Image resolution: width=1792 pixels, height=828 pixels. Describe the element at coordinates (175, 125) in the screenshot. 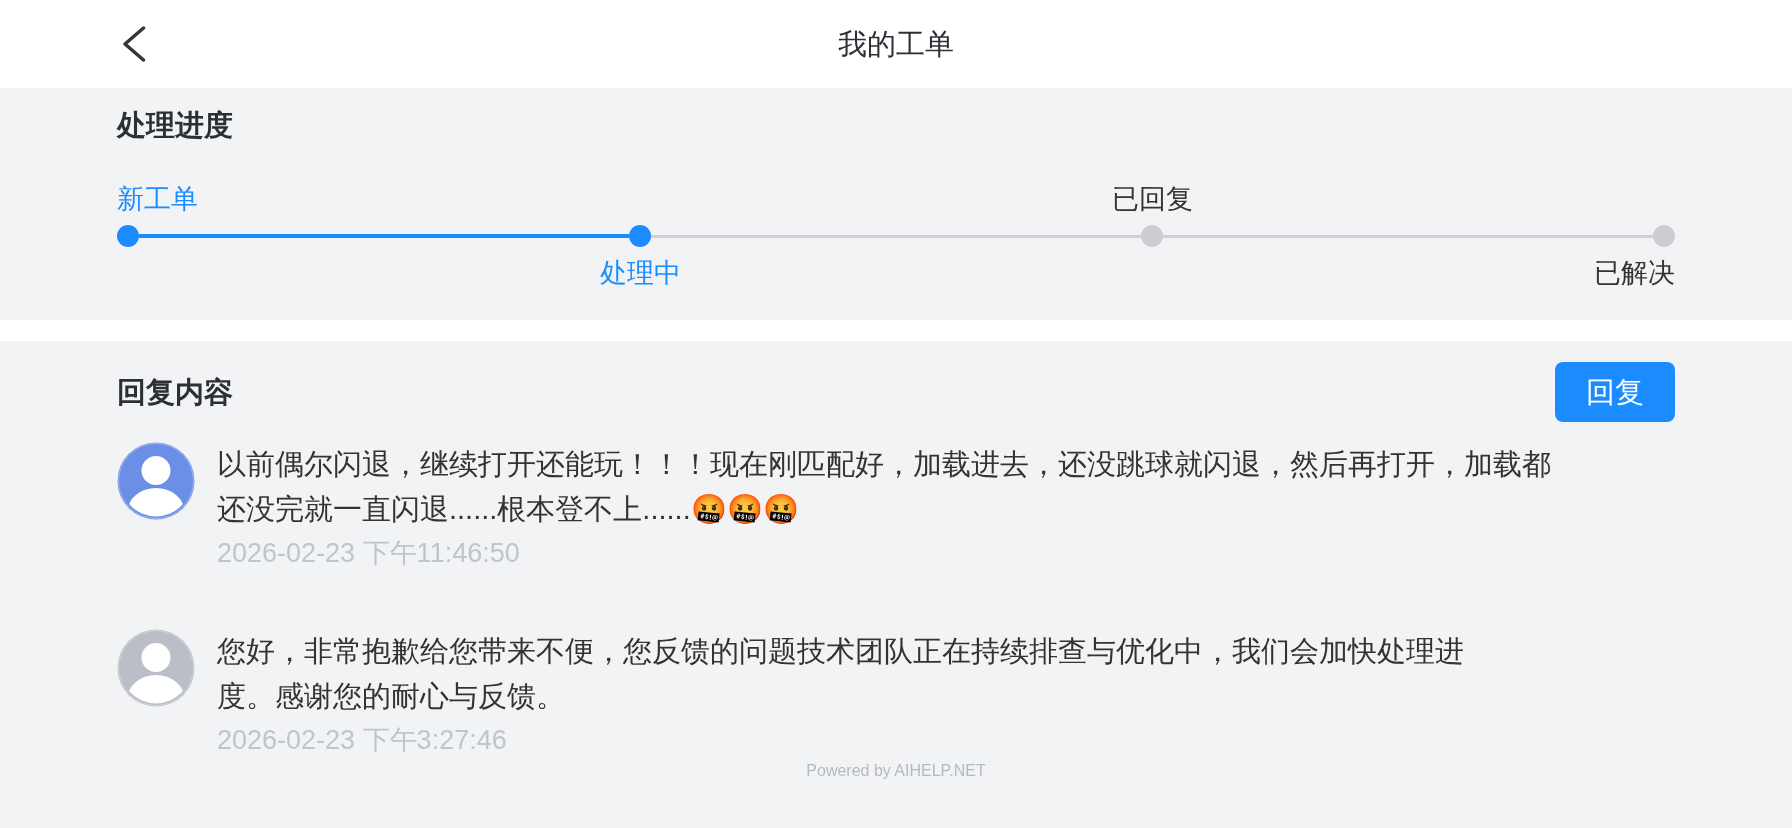

I see `section-heading: 处理进度` at that location.